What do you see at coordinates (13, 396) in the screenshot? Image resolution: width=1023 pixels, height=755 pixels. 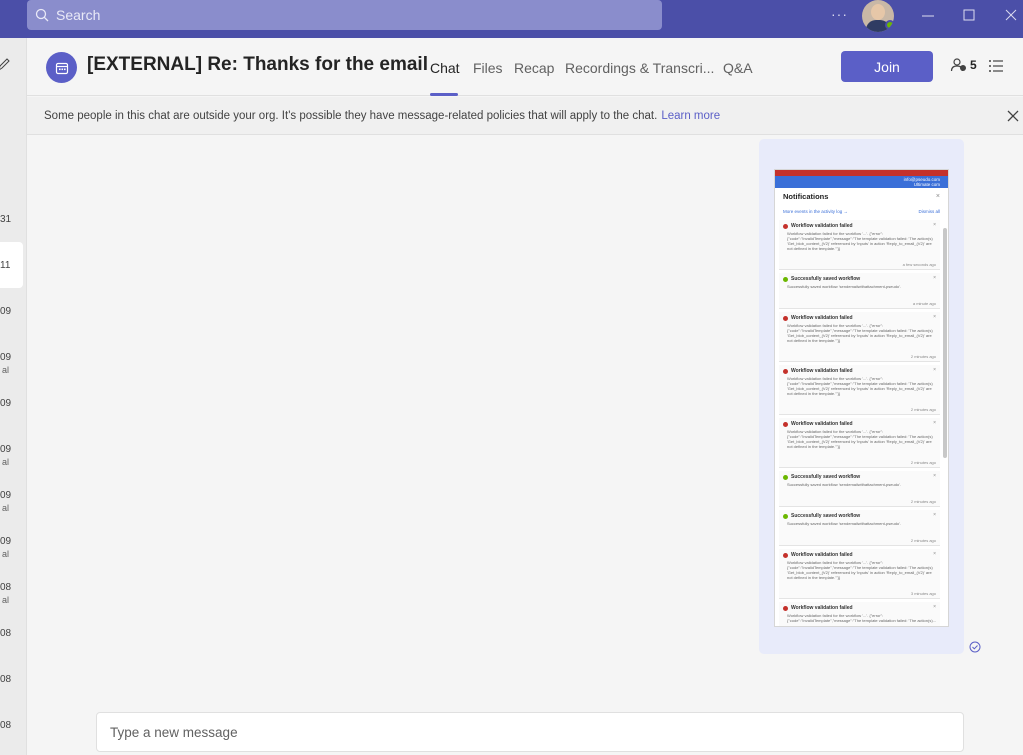 I see `chat-list-panel: 31 11 09 09 al 09 09 al 09 al 09 al 08 al 08 08 08` at bounding box center [13, 396].